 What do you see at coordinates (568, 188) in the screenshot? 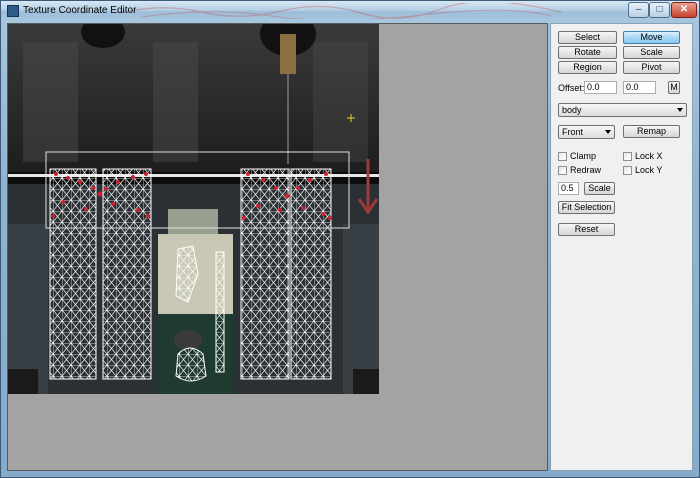
I see `scale-value-input: 0.5` at bounding box center [568, 188].